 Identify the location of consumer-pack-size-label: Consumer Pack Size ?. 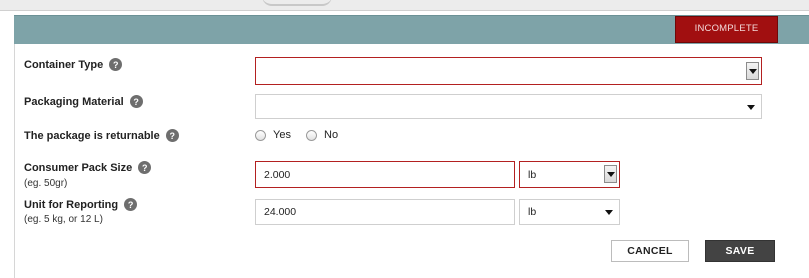
(88, 167).